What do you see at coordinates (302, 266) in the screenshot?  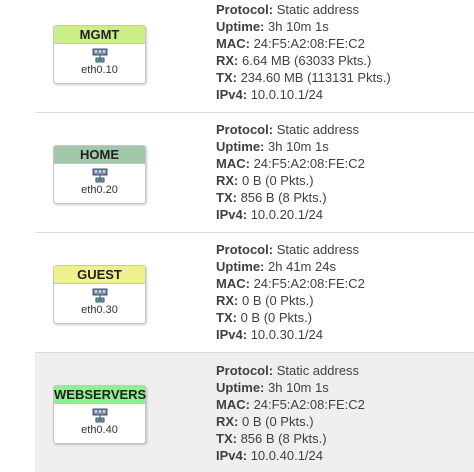 I see `uptime-value: 2h 41m 24s` at bounding box center [302, 266].